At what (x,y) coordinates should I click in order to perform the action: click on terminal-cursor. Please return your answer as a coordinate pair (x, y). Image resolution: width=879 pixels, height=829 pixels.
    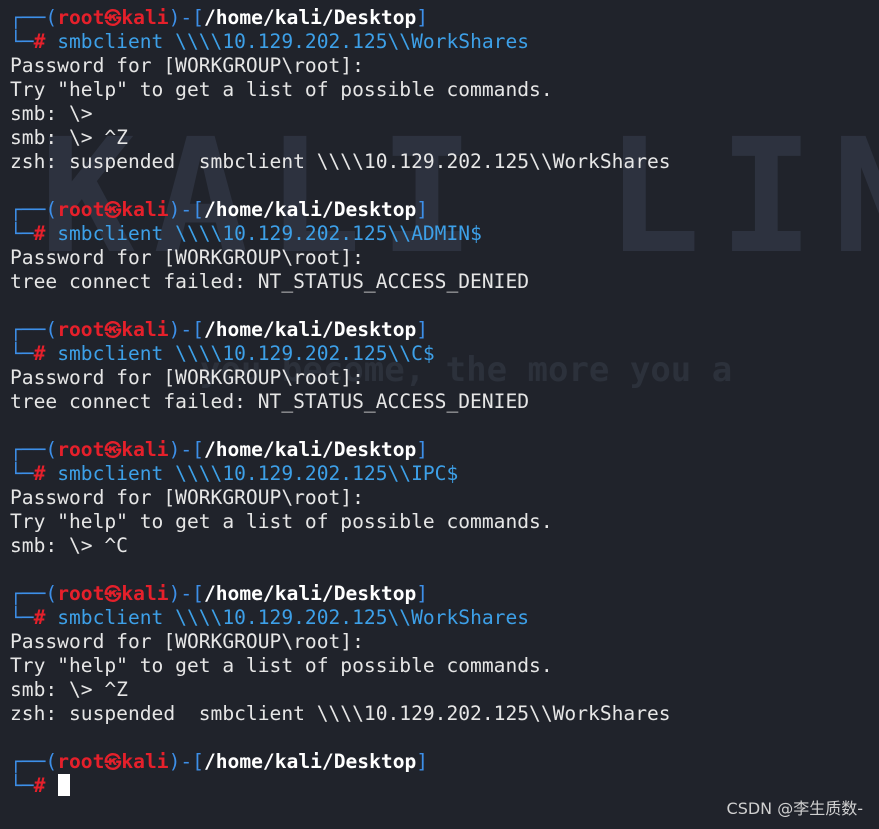
    Looking at the image, I should click on (64, 785).